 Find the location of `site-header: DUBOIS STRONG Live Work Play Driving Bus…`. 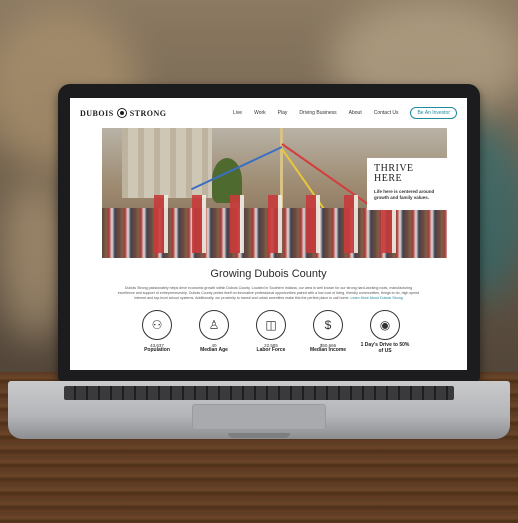

site-header: DUBOIS STRONG Live Work Play Driving Bus… is located at coordinates (268, 113).